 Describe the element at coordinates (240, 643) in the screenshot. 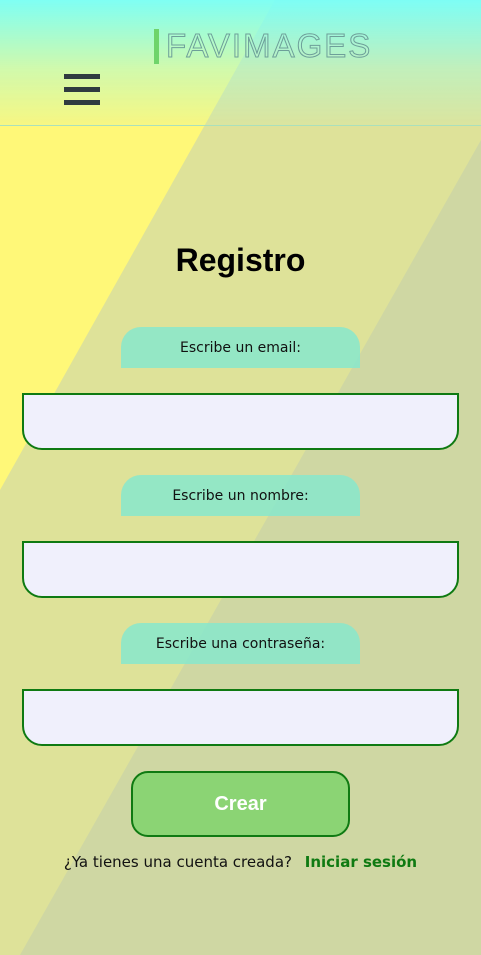

I see `password-label: Escribe una contraseña:` at that location.